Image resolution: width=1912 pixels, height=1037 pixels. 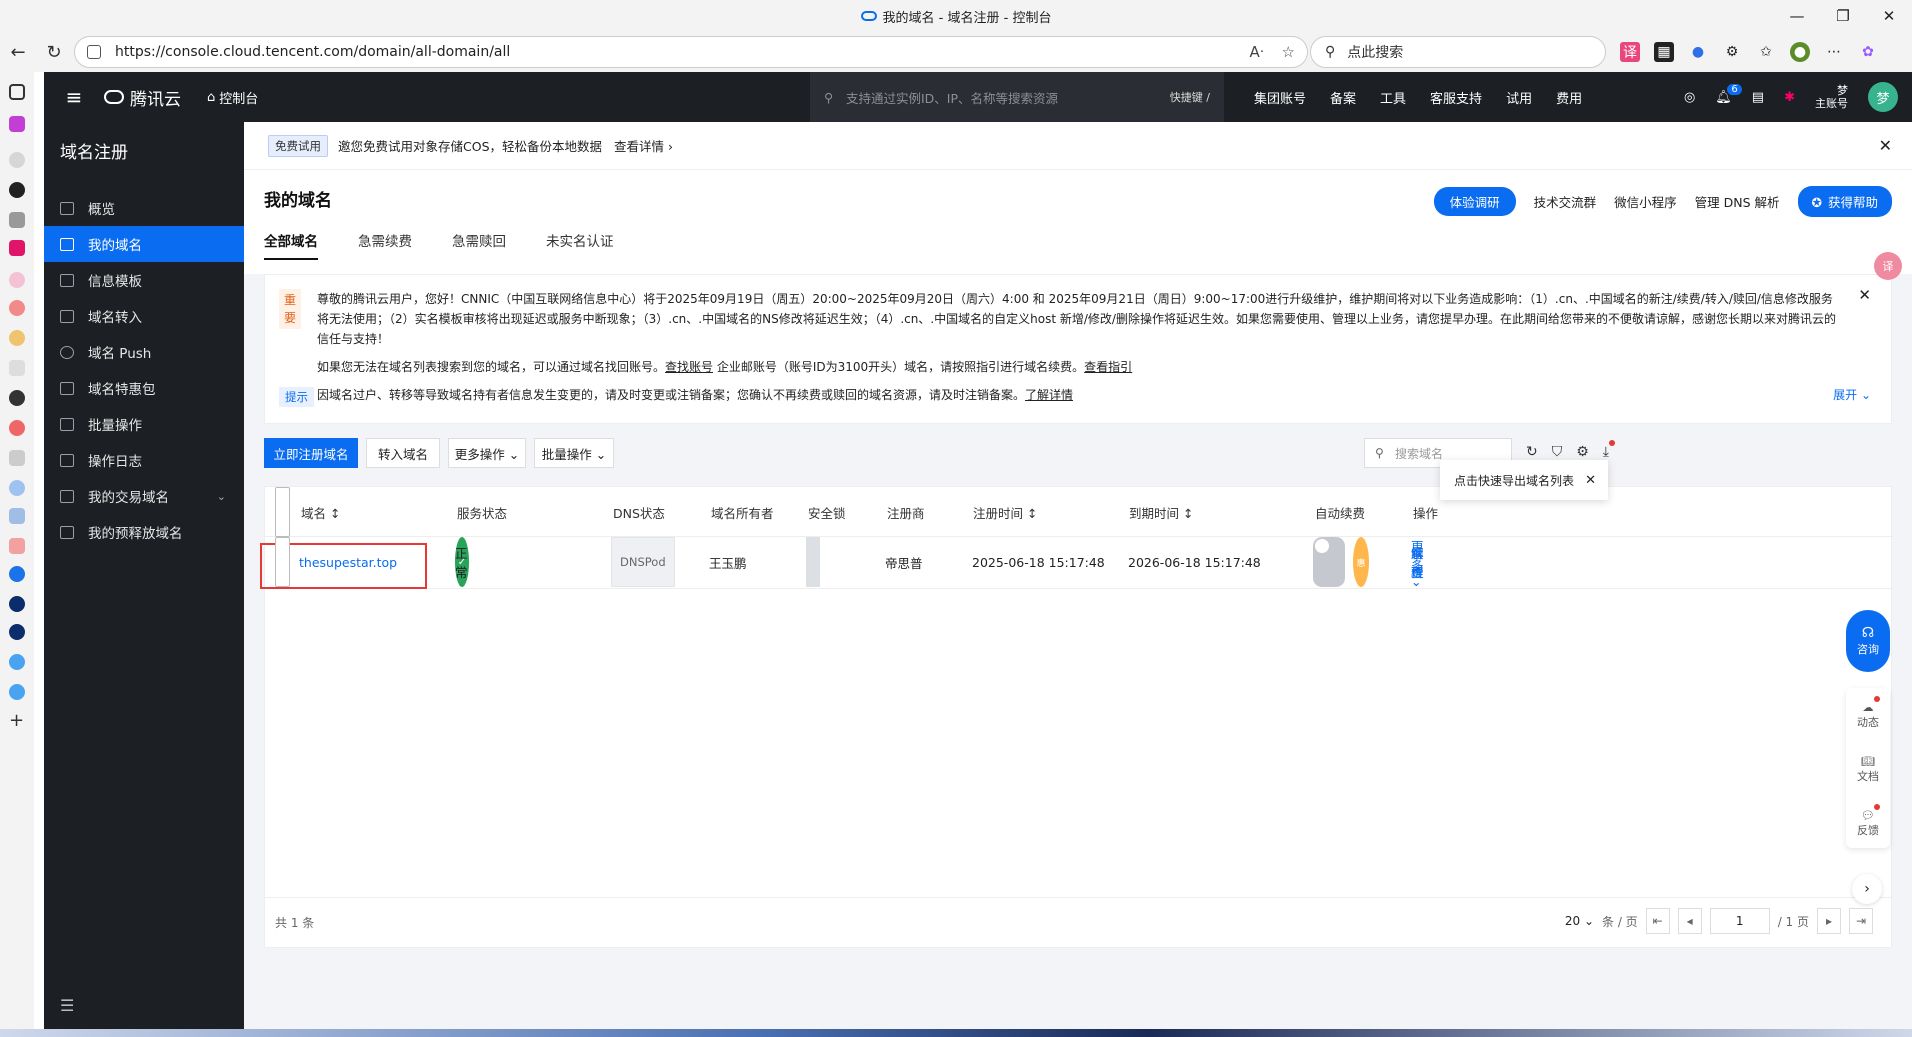 I want to click on site-info-icon, so click(x=94, y=52).